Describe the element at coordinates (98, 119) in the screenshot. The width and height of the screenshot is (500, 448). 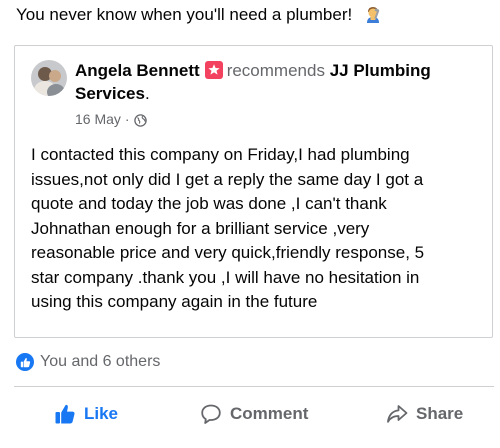
I see `post-date: 16 May` at that location.